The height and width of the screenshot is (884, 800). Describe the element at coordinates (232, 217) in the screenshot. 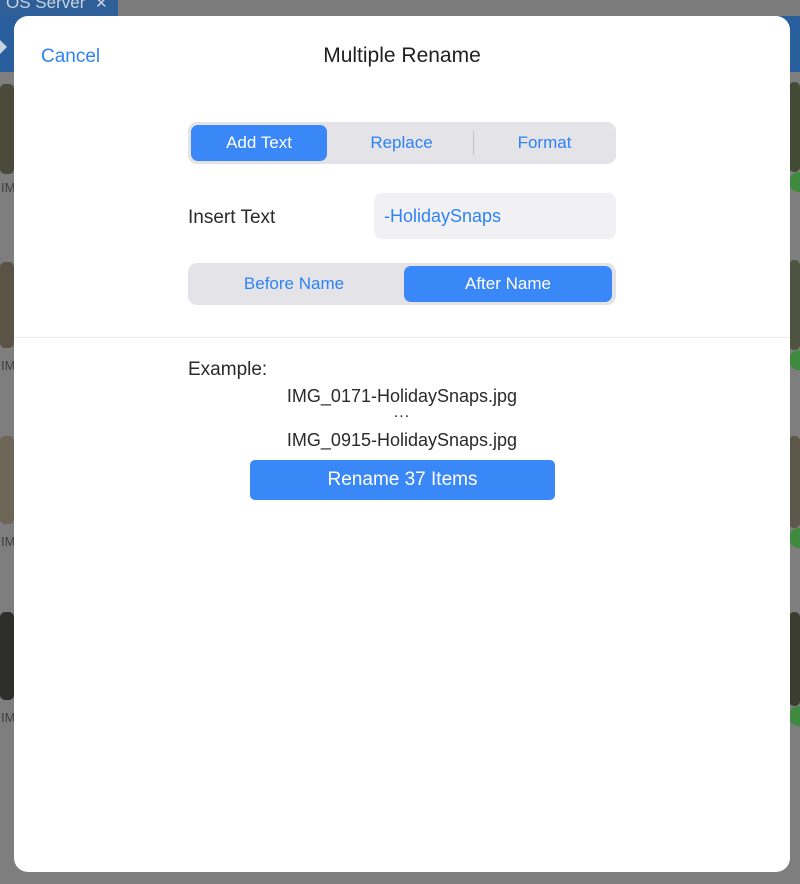

I see `insert-text-label: Insert Text` at that location.